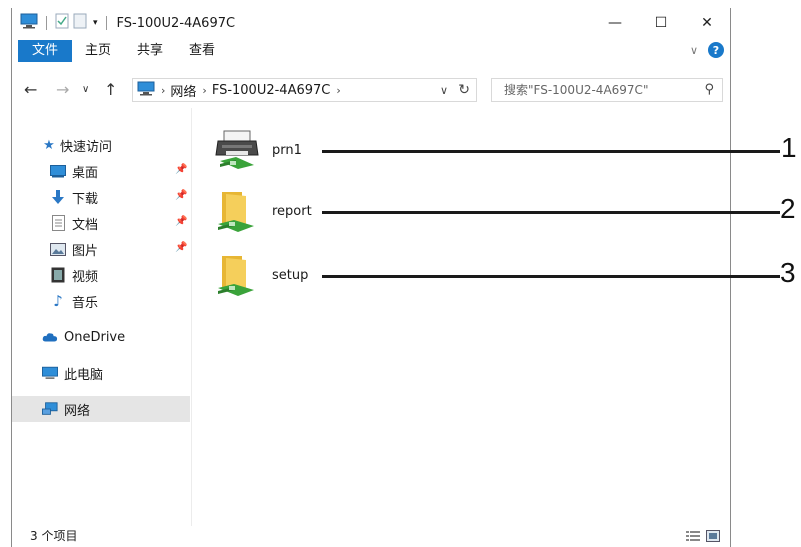 Image resolution: width=801 pixels, height=547 pixels. Describe the element at coordinates (62, 23) in the screenshot. I see `properties-icon` at that location.